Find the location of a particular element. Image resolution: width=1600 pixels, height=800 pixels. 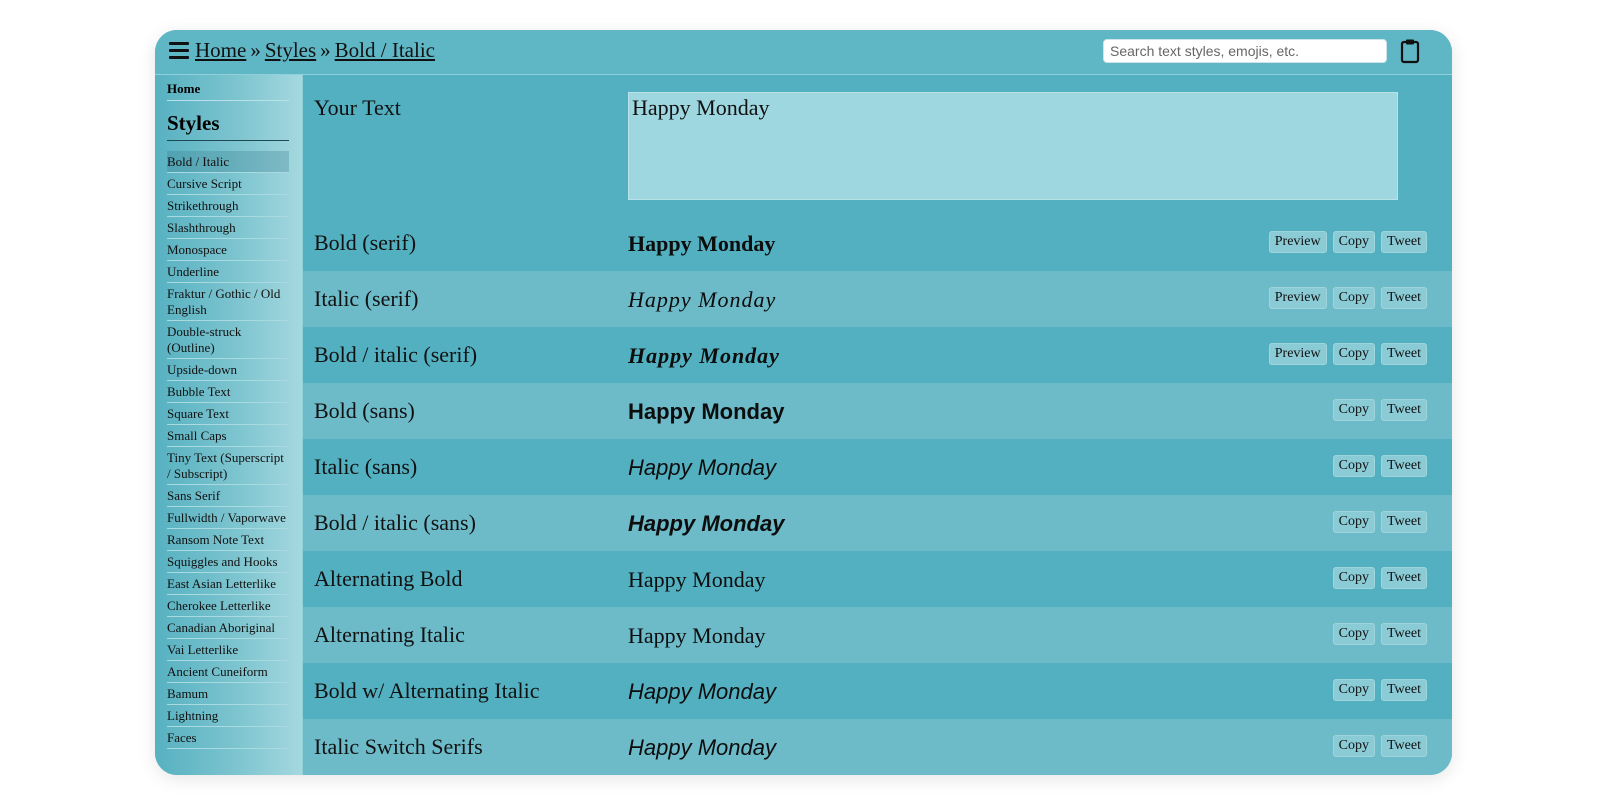

style-label: Bold / italic (serif) is located at coordinates (396, 354).